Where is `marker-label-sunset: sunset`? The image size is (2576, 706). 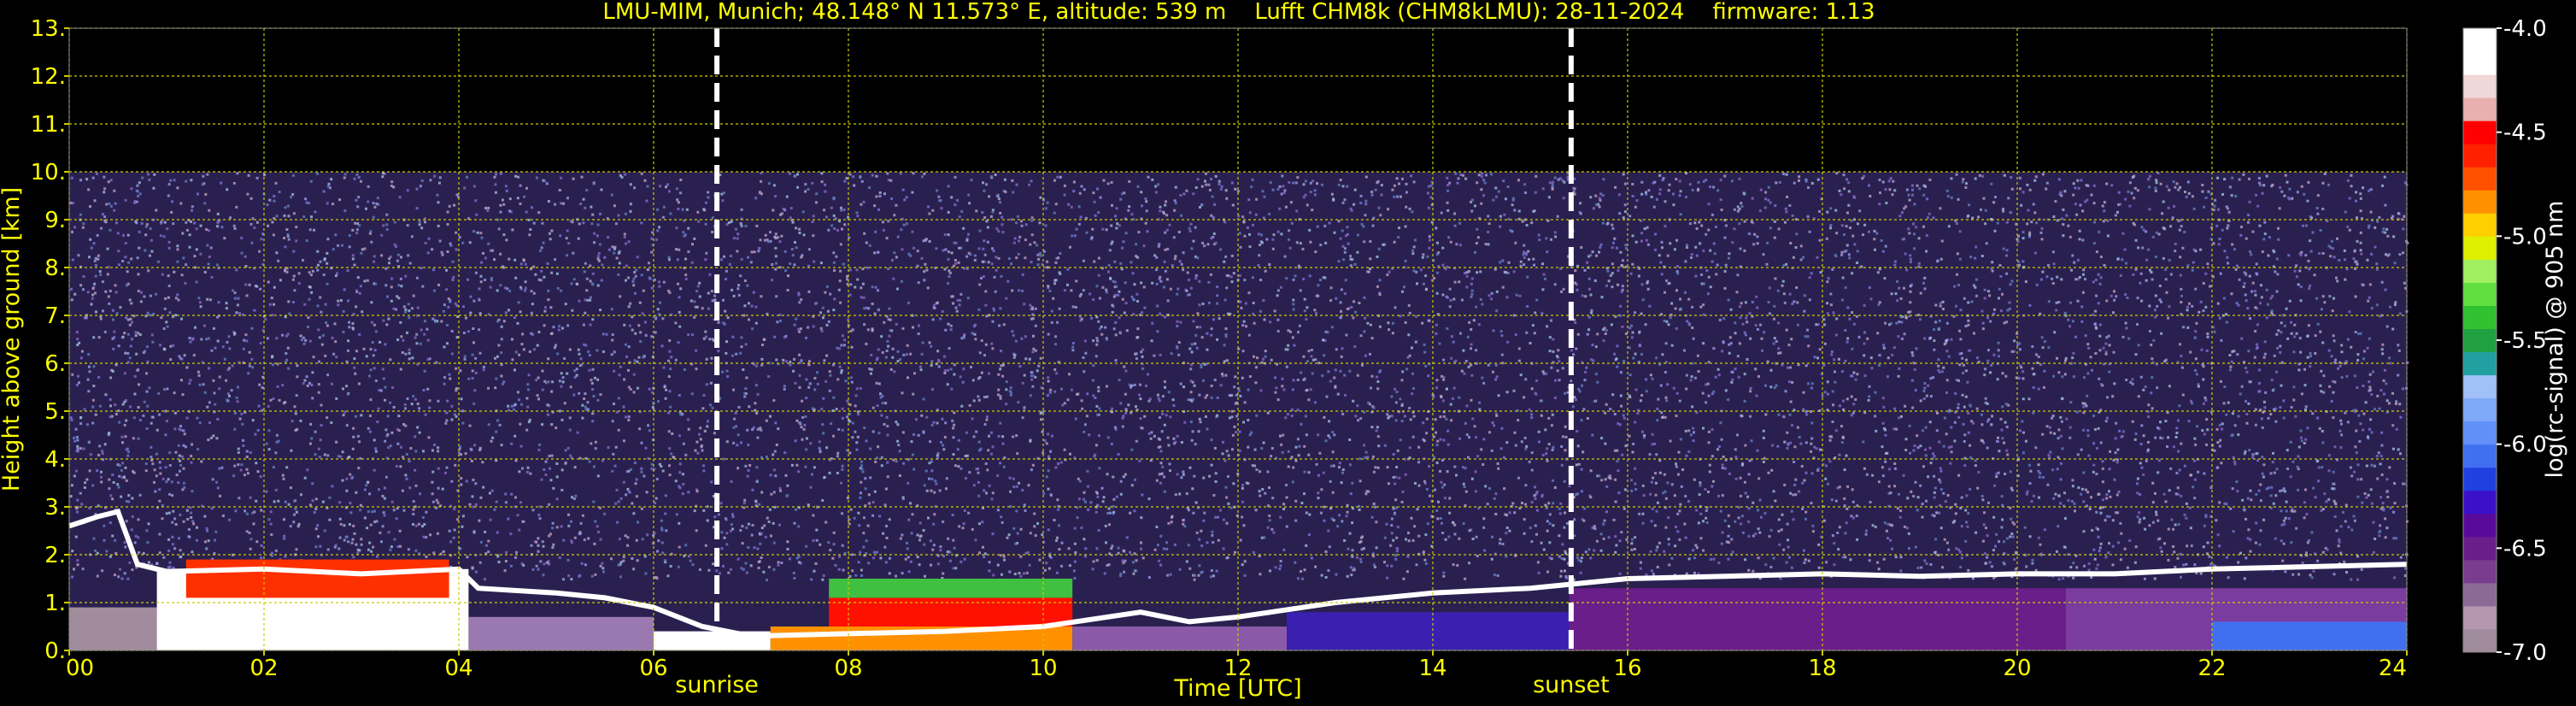 marker-label-sunset: sunset is located at coordinates (1571, 685).